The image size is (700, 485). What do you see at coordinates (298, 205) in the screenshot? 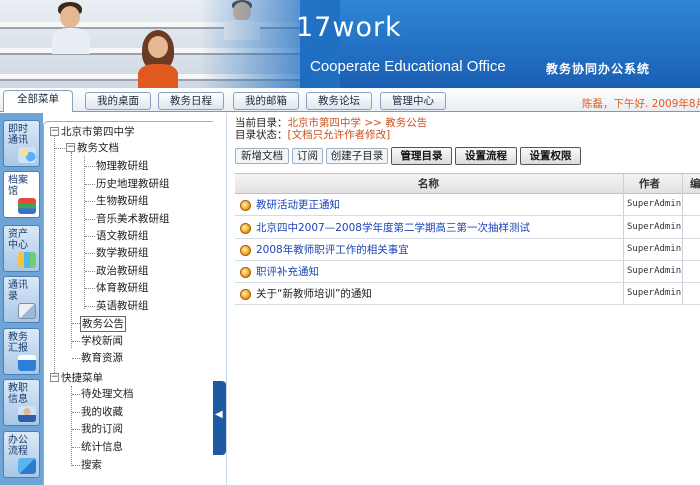
I see `document-title-link: 教研活动更正通知` at bounding box center [298, 205].